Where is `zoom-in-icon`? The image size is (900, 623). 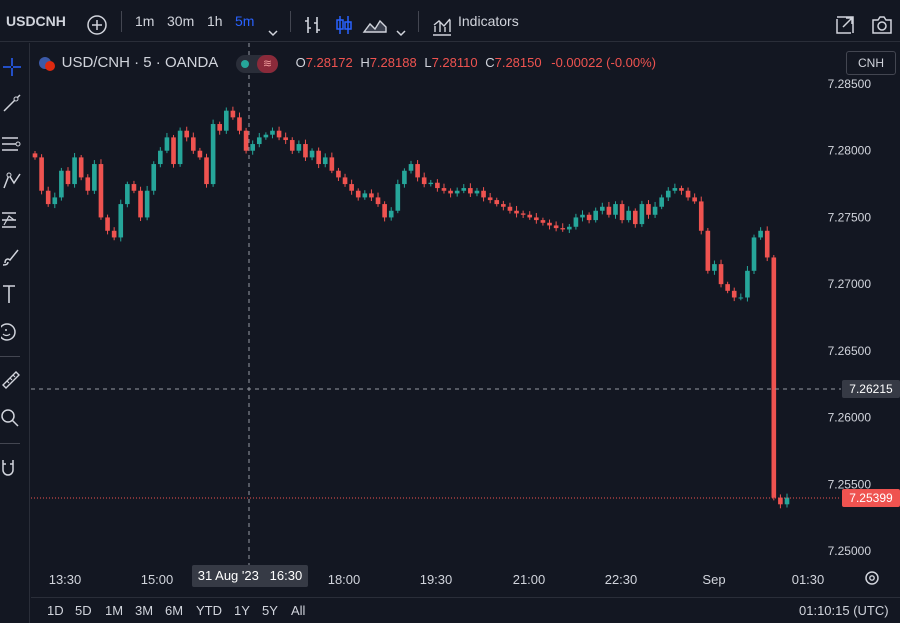 zoom-in-icon is located at coordinates (12, 418).